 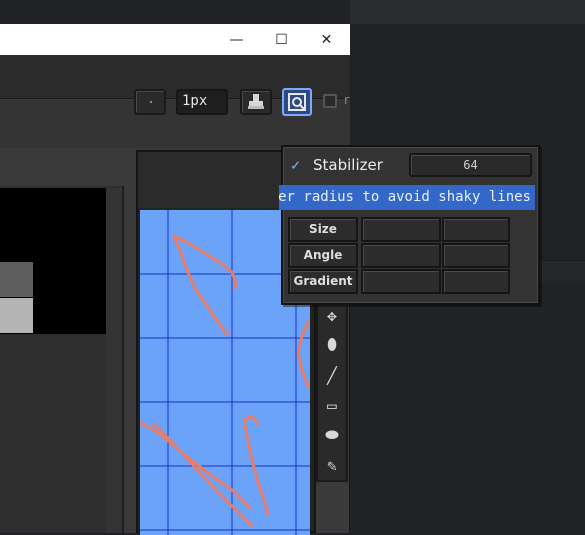 I want to click on fill-bucket-icon: ⬮, so click(x=332, y=345).